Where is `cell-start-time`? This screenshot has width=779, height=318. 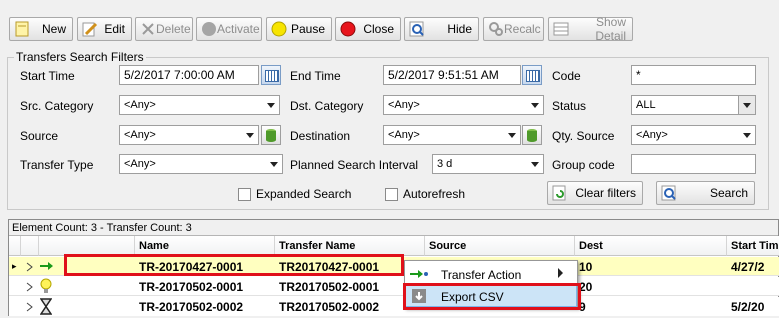 cell-start-time is located at coordinates (753, 286).